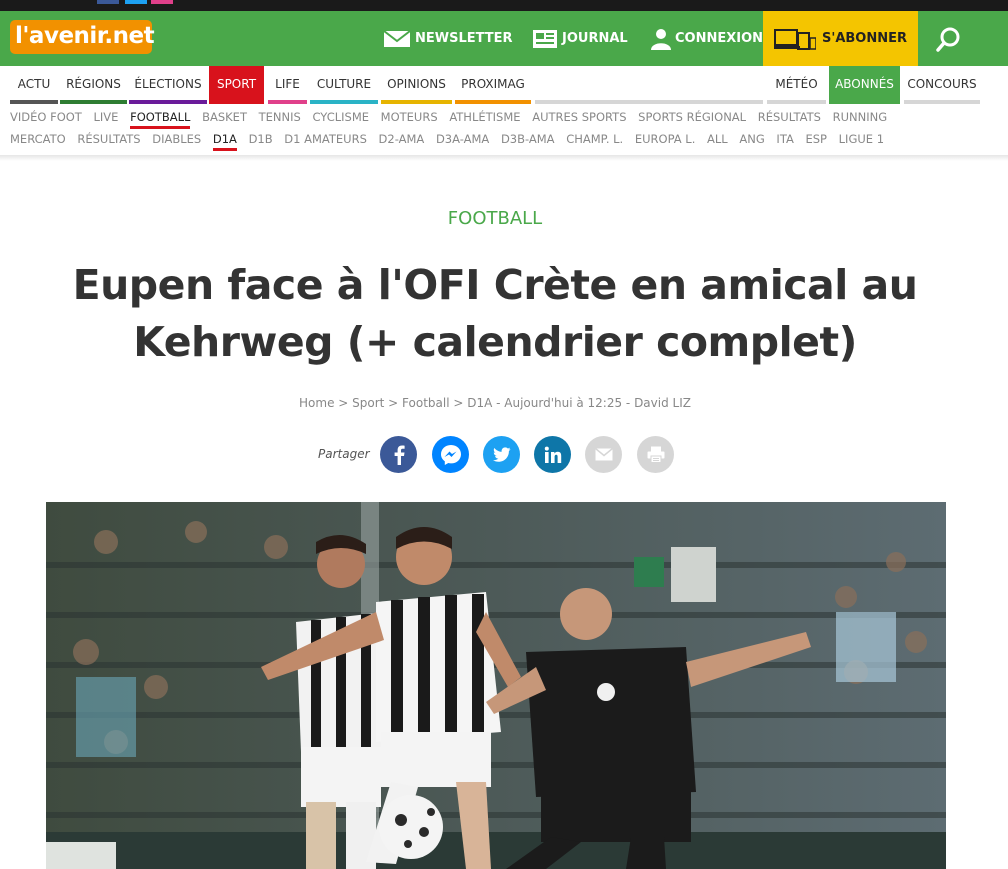  I want to click on subnav-item-live: LIVE, so click(106, 117).